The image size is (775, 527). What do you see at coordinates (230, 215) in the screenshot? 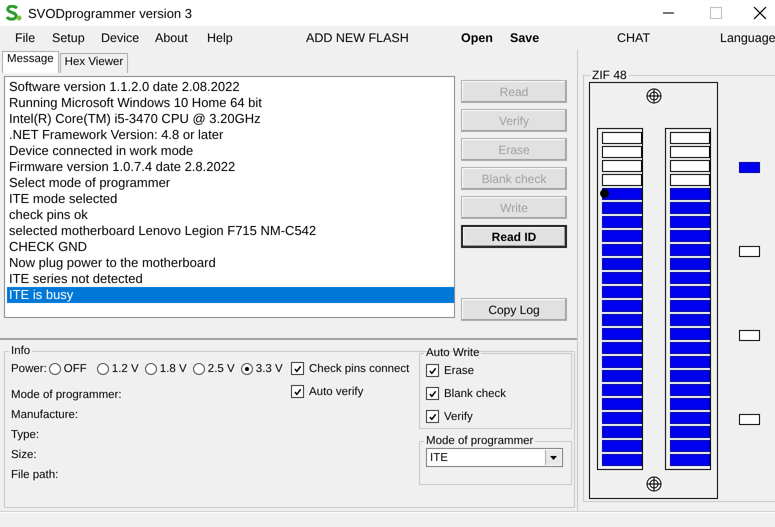
I see `log-line: check pins ok` at bounding box center [230, 215].